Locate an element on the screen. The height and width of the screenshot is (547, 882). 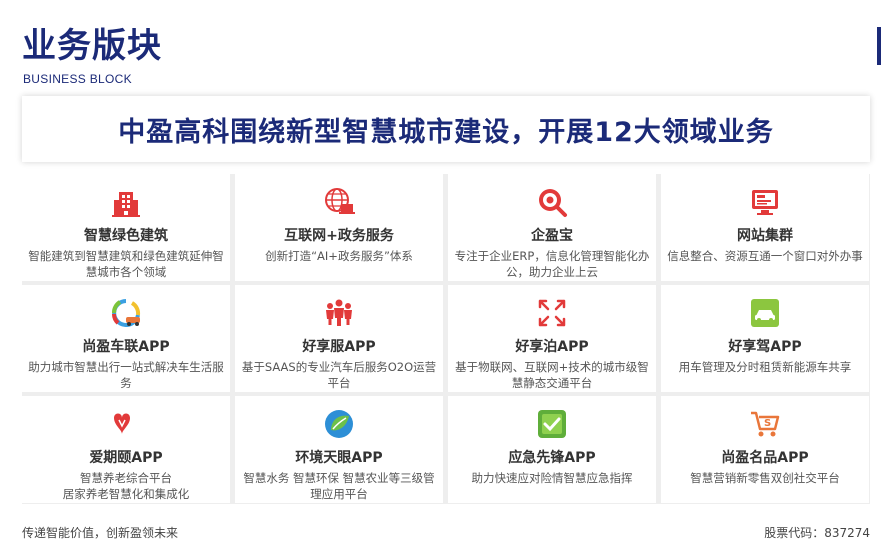
card-desc: 专注于企业ERP，信息化管理智能化办公，助力企业上云 is located at coordinates (552, 264).